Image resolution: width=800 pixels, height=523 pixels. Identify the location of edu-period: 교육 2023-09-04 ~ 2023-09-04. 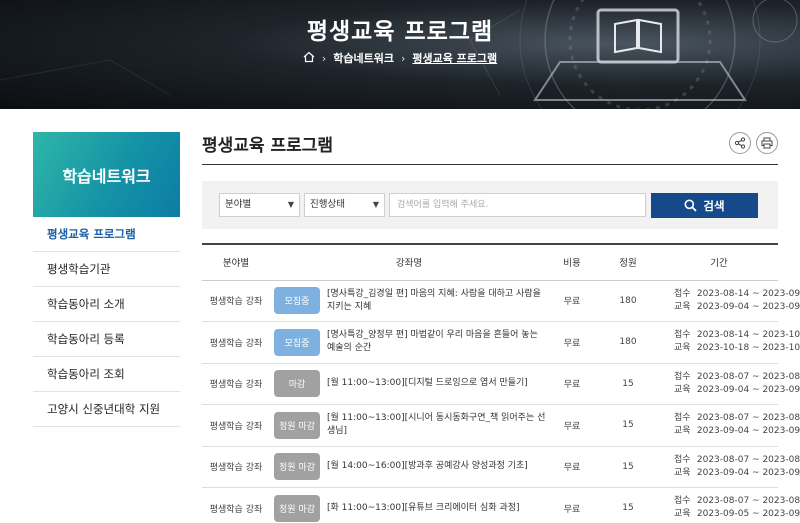
(737, 307).